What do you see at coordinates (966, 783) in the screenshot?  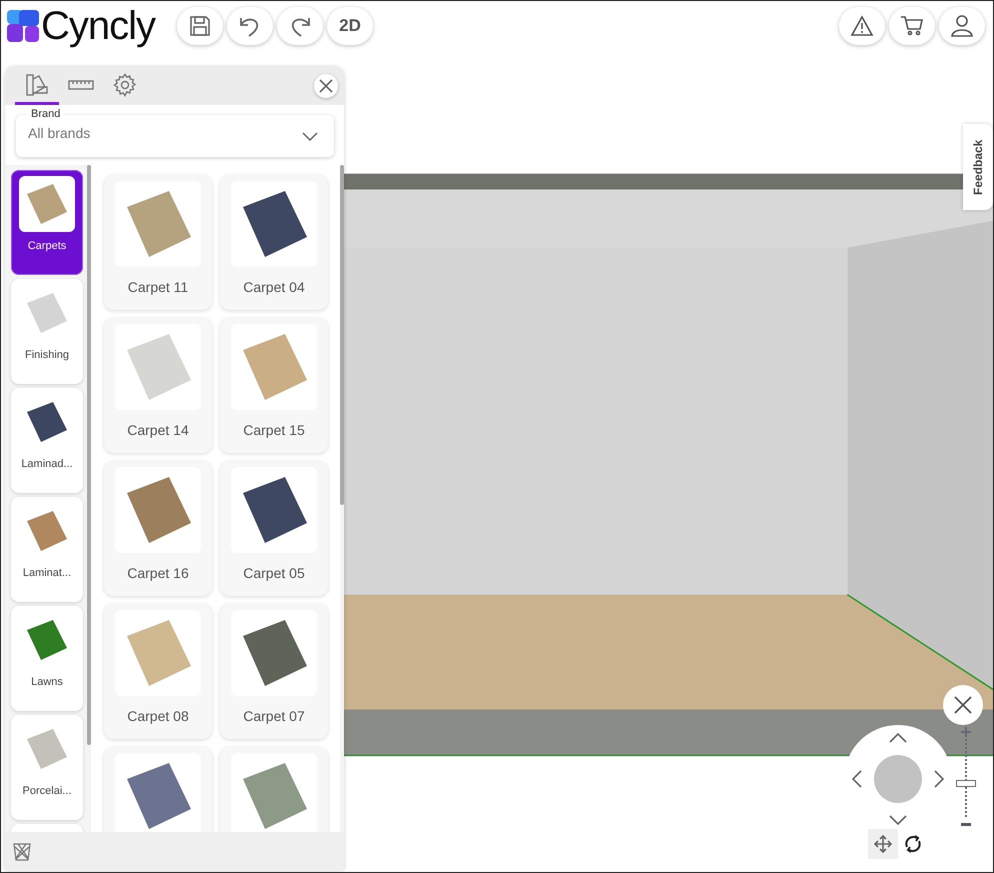 I see `slider-handle` at bounding box center [966, 783].